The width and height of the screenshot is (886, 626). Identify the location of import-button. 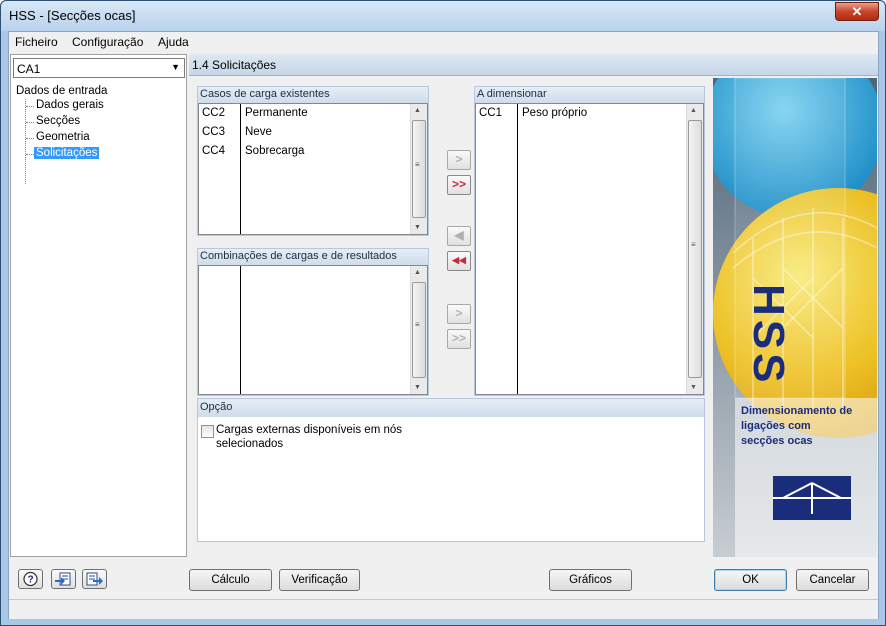
(63, 579).